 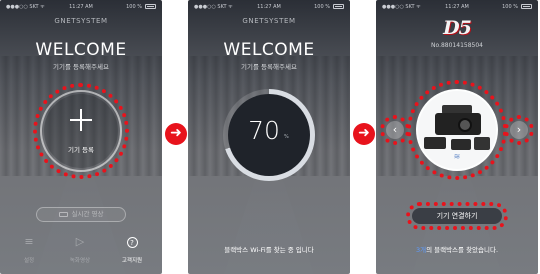 I want to click on connect-device-button: 기기 연결하기, so click(x=457, y=216).